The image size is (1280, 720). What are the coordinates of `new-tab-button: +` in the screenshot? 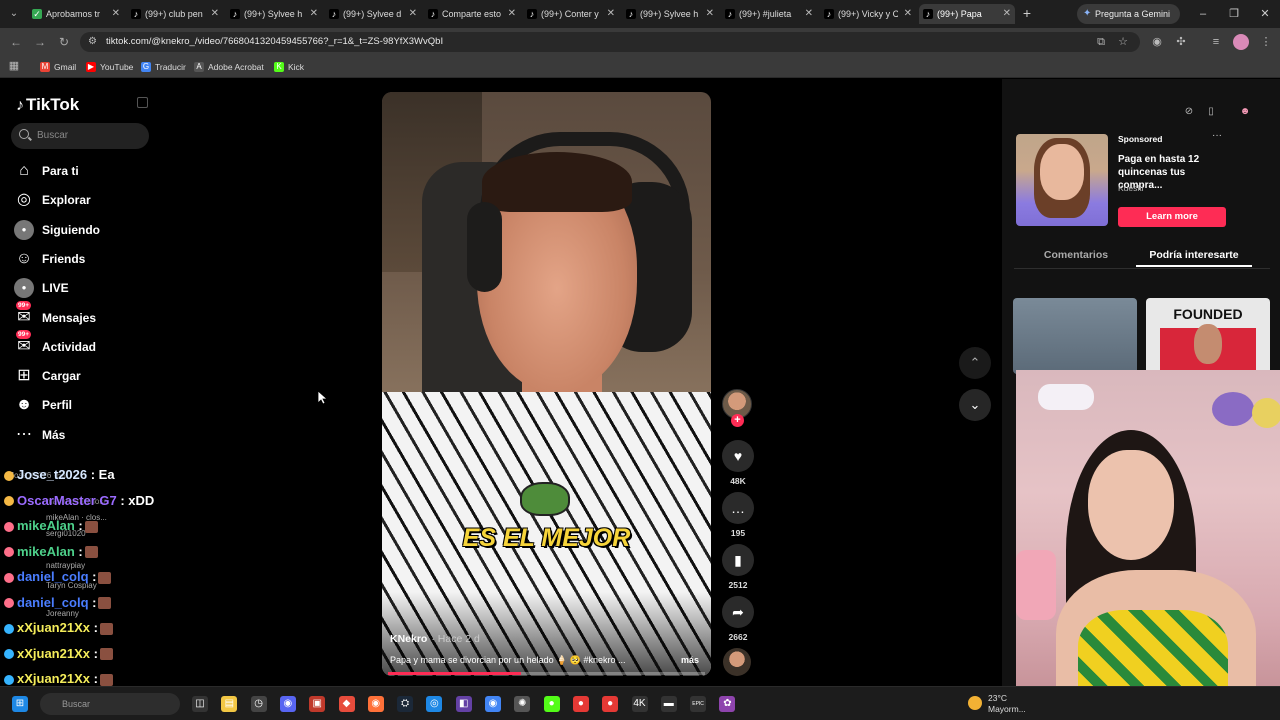 It's located at (1027, 14).